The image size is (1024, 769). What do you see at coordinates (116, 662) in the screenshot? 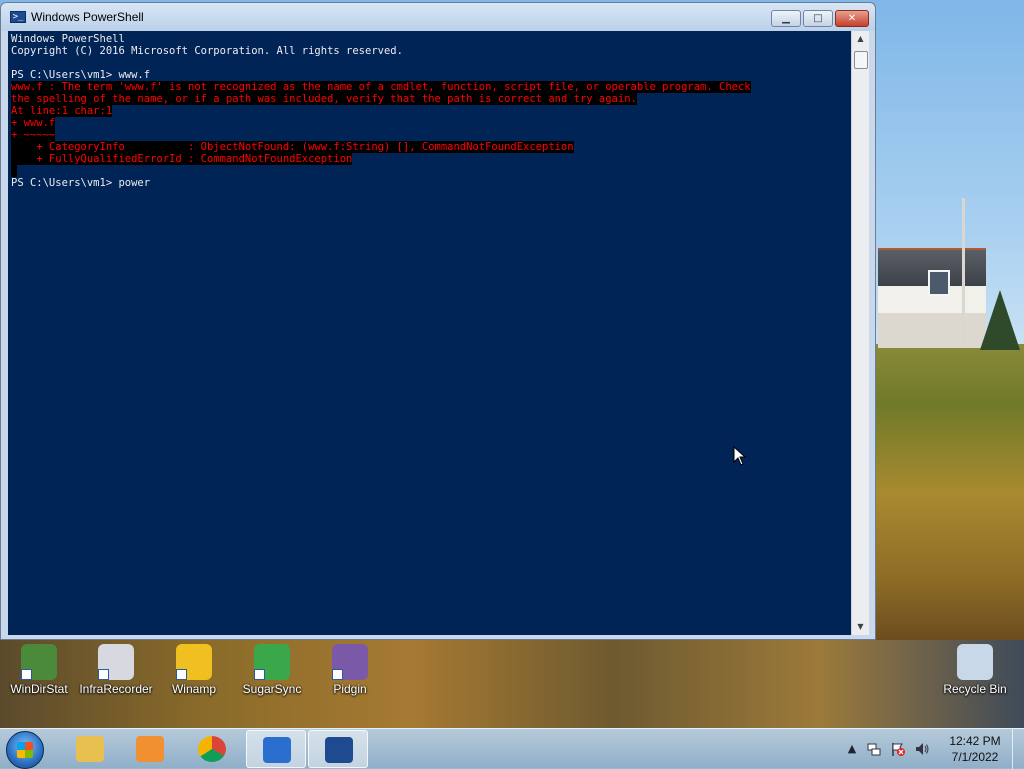
I see `infrarecorder-icon` at bounding box center [116, 662].